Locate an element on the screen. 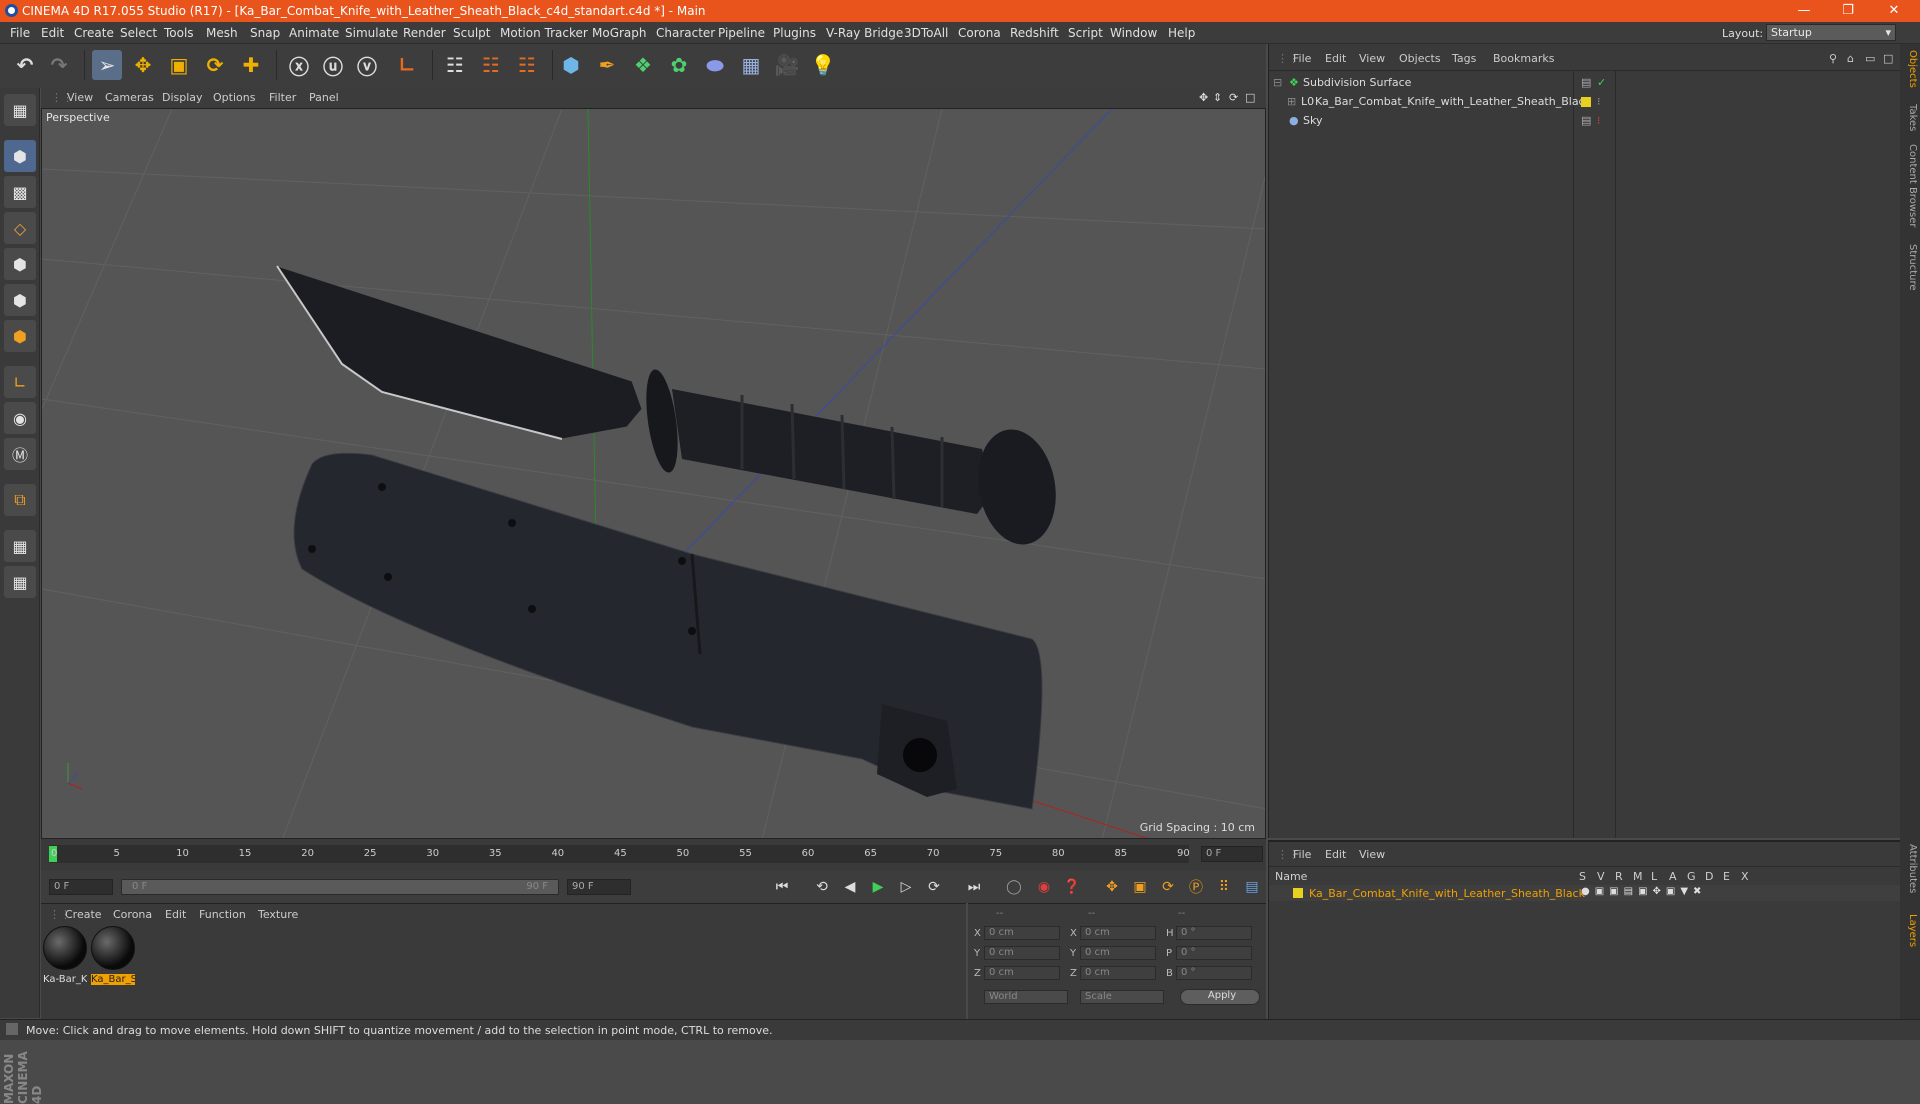  workplane-align-icon: ▦ is located at coordinates (20, 582).